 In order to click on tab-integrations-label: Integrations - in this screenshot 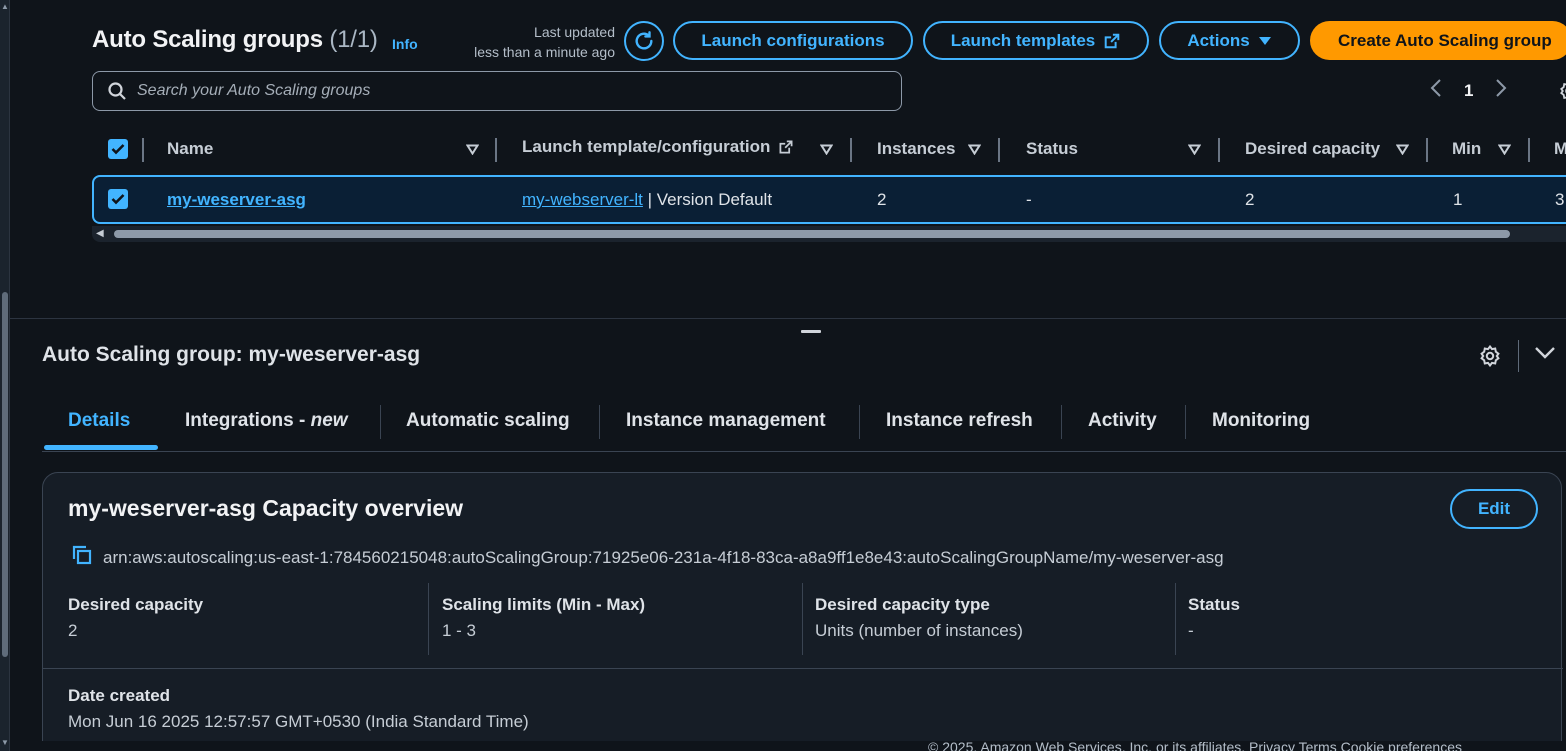, I will do `click(248, 420)`.